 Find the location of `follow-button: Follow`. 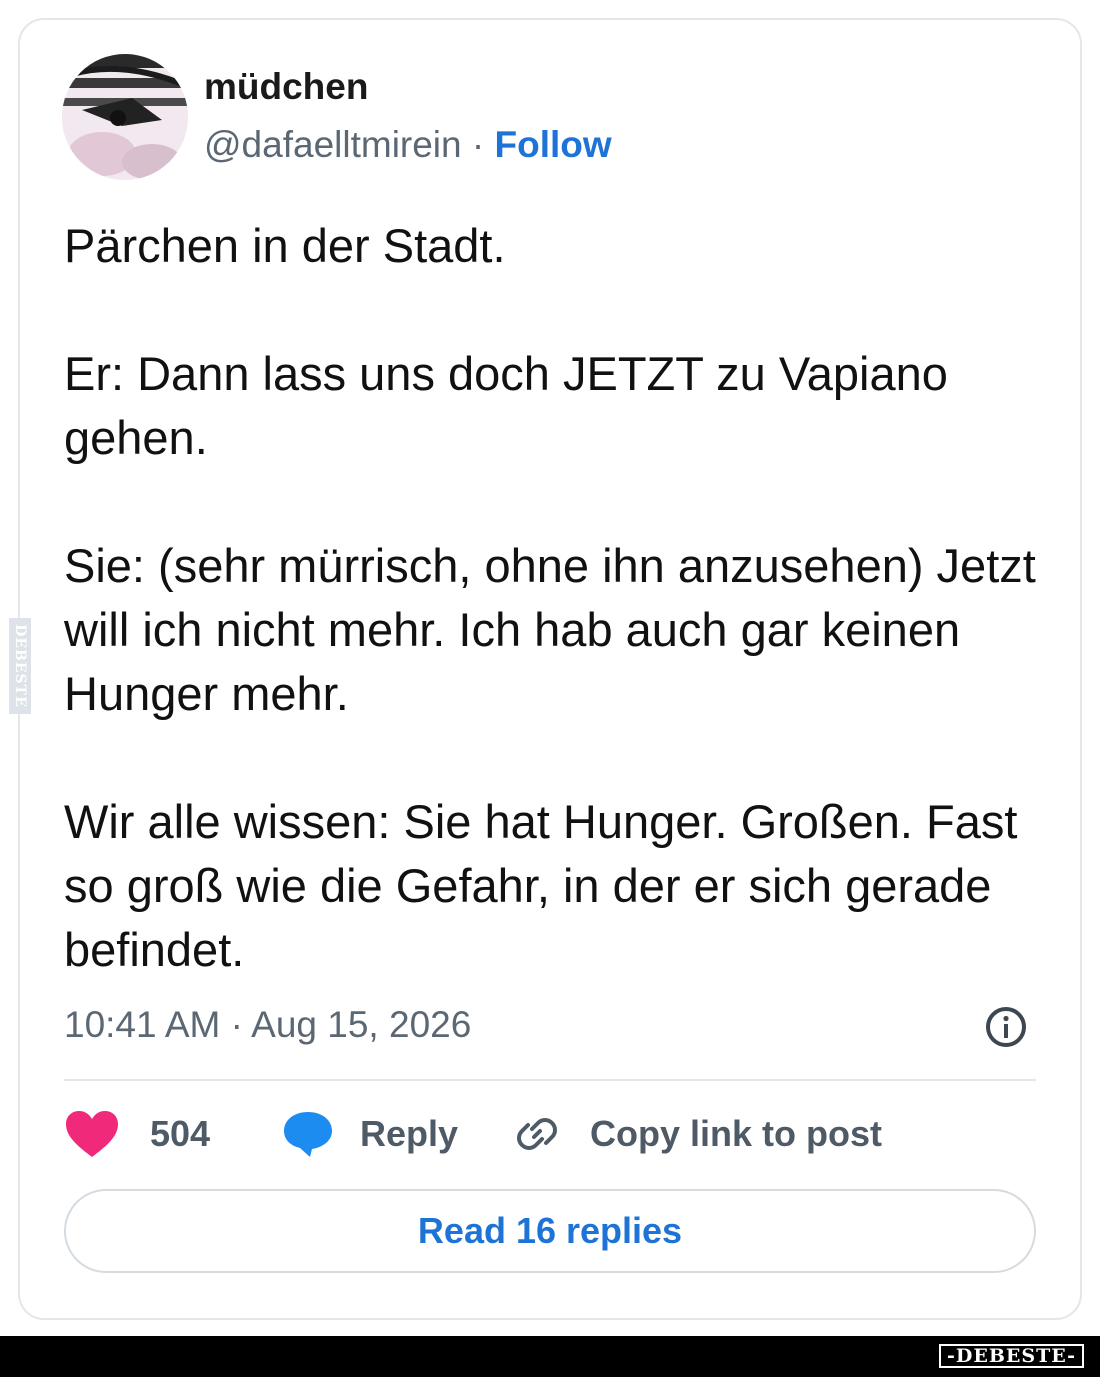

follow-button: Follow is located at coordinates (553, 144).